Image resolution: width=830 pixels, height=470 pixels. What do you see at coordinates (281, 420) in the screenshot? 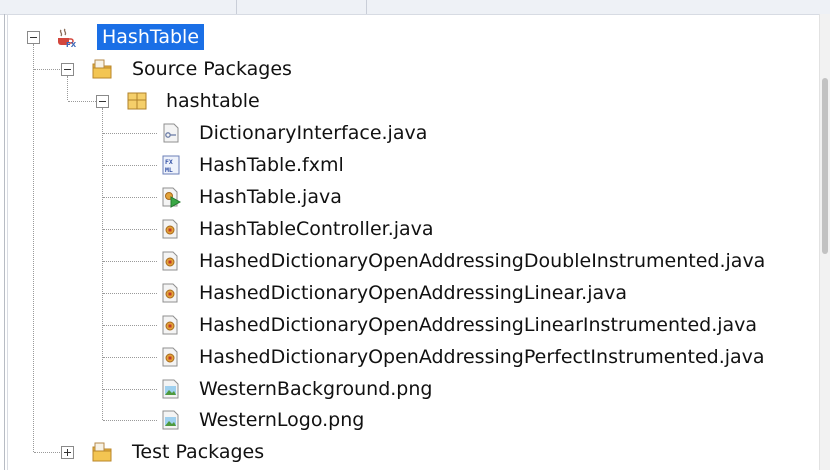
I see `file-label: WesternLogo.png` at bounding box center [281, 420].